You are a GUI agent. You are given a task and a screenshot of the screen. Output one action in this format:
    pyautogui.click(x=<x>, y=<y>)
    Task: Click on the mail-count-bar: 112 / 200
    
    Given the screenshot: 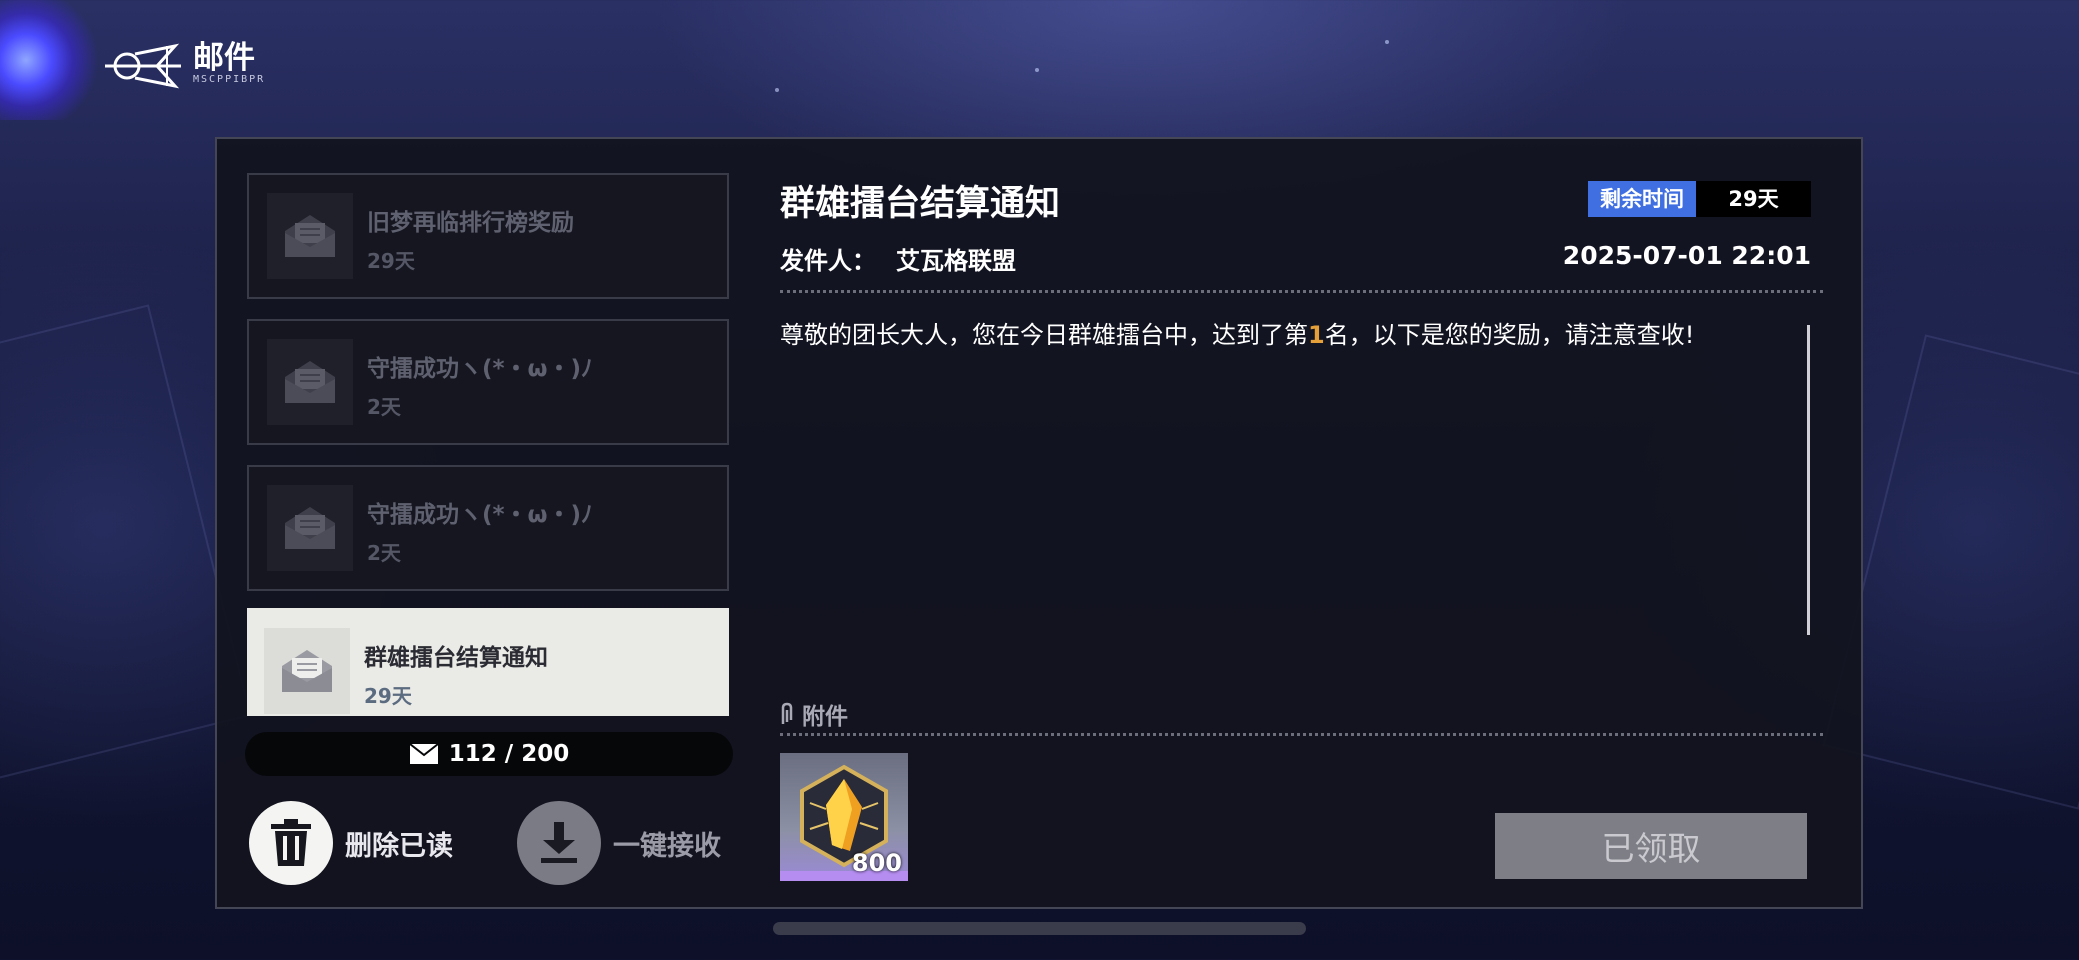 What is the action you would take?
    pyautogui.click(x=489, y=754)
    